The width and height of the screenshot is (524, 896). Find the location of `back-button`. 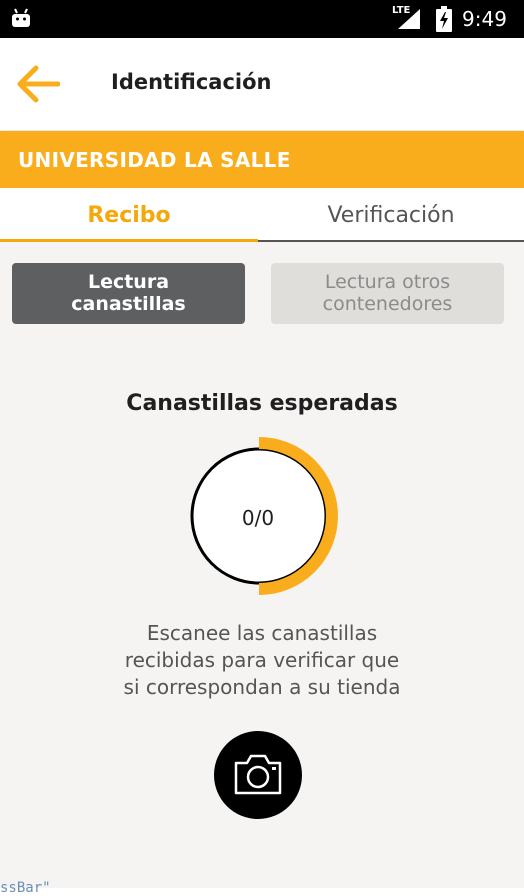

back-button is located at coordinates (37, 84).